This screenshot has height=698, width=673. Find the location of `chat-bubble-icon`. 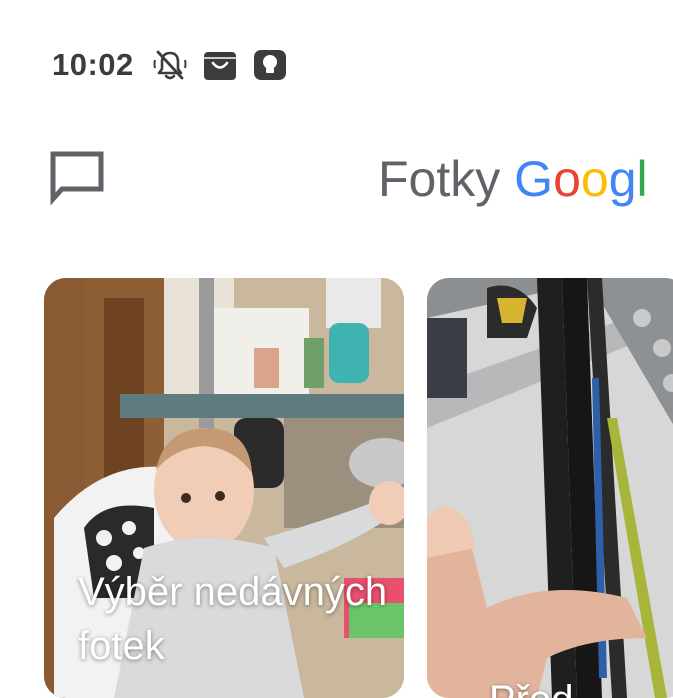

chat-bubble-icon is located at coordinates (77, 178).